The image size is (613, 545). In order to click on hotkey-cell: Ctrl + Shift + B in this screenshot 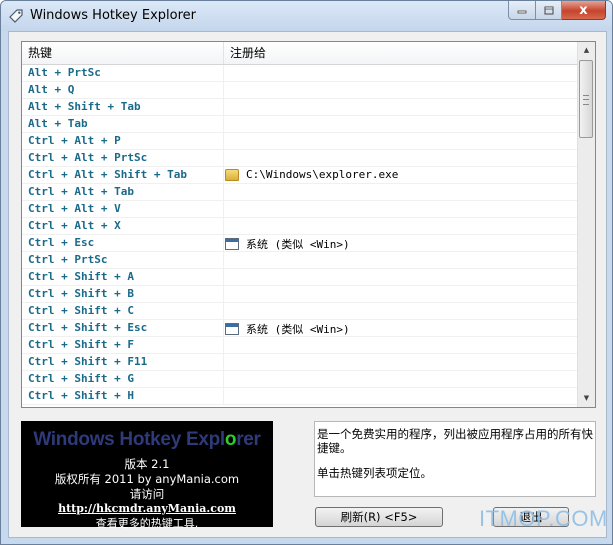, I will do `click(81, 293)`.